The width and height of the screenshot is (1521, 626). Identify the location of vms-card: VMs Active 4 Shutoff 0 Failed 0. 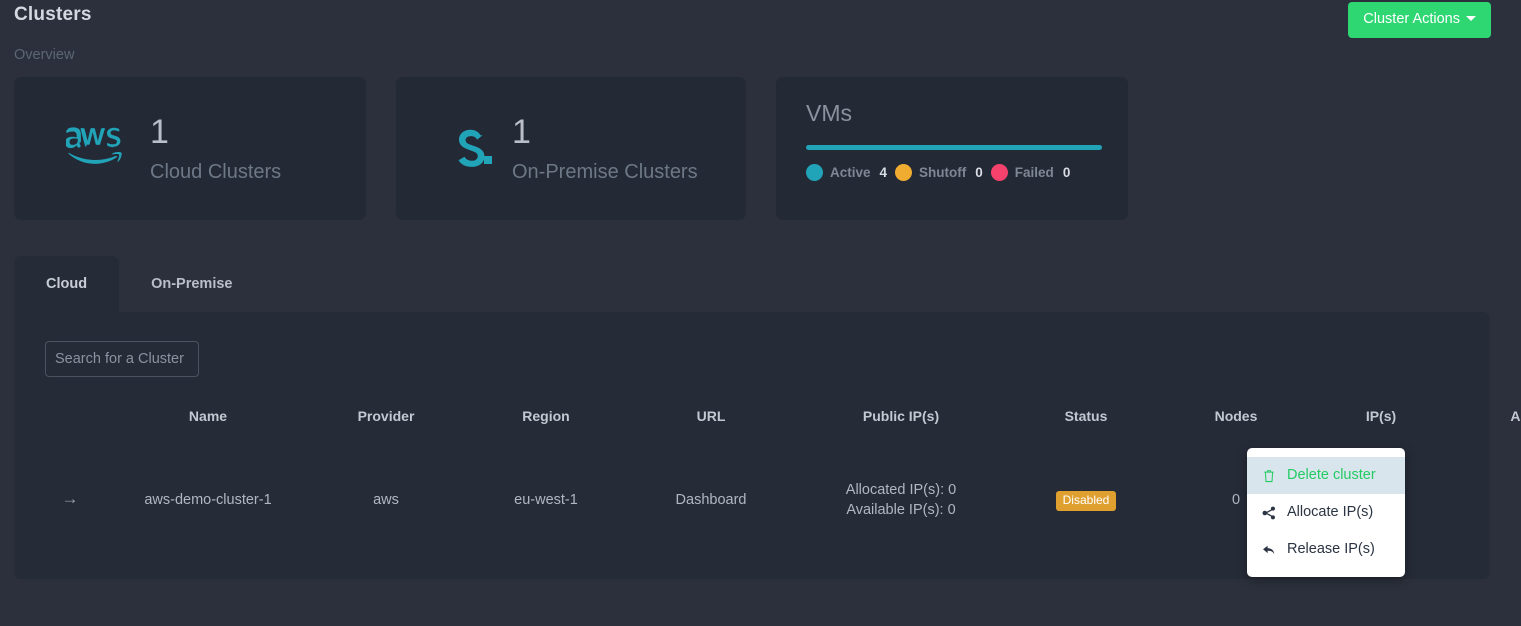
(952, 148).